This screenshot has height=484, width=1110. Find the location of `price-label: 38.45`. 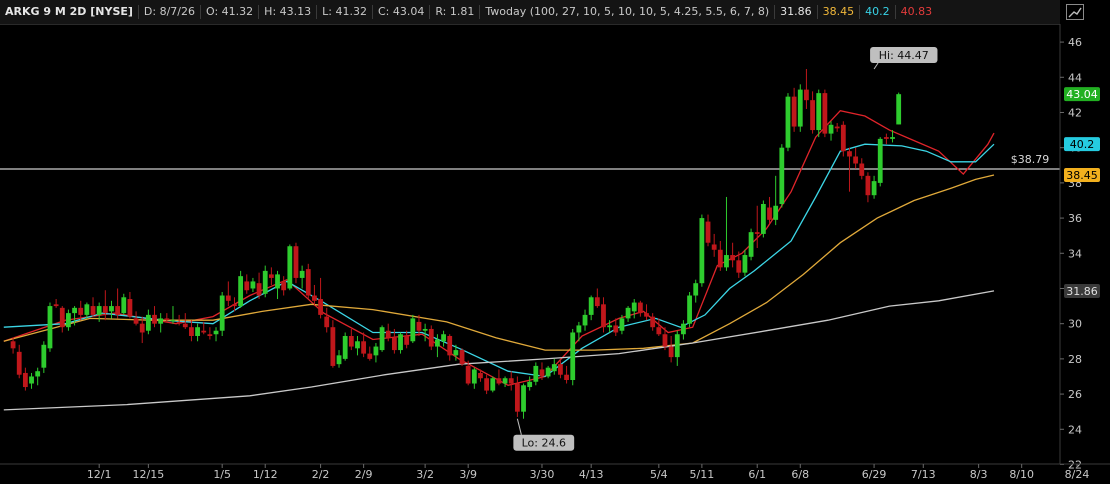

price-label: 38.45 is located at coordinates (1082, 175).